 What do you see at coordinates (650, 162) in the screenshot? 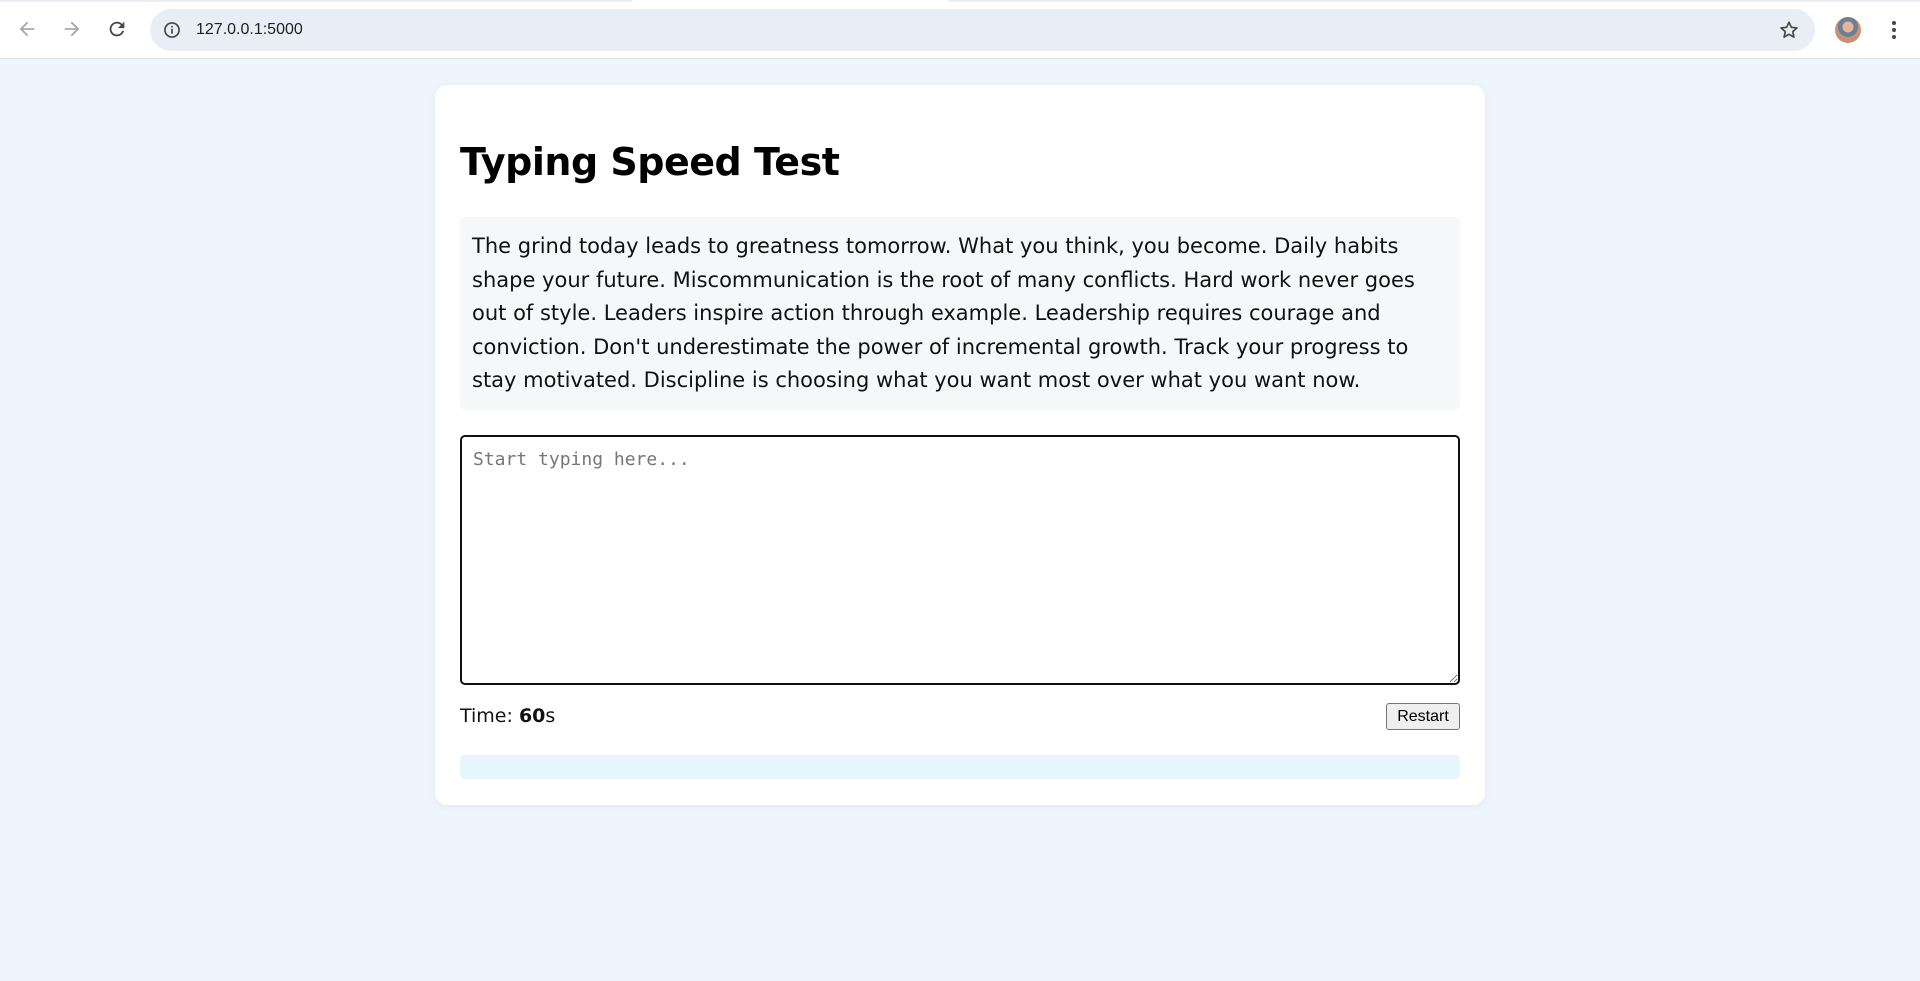
I see `page-title: Typing Speed Test` at bounding box center [650, 162].